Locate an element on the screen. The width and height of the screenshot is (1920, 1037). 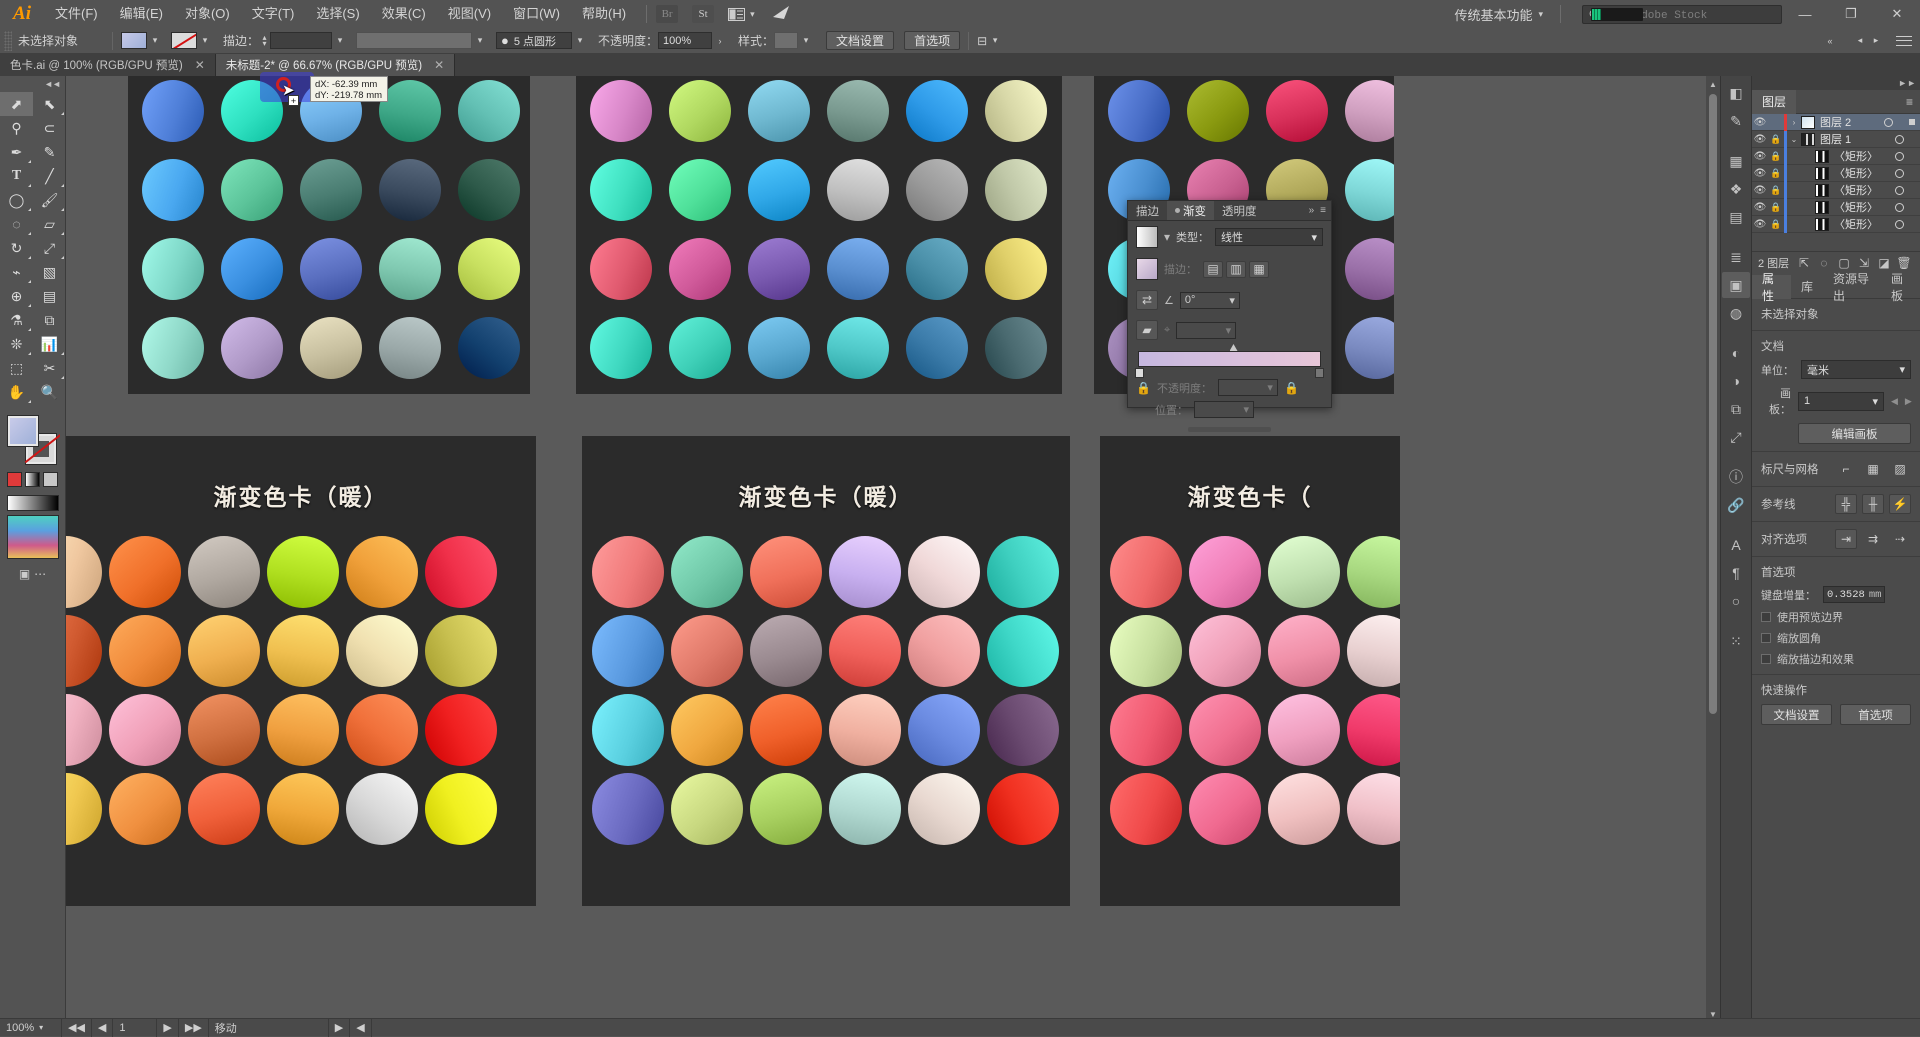
preferences-button: 首选项 is located at coordinates (932, 40).